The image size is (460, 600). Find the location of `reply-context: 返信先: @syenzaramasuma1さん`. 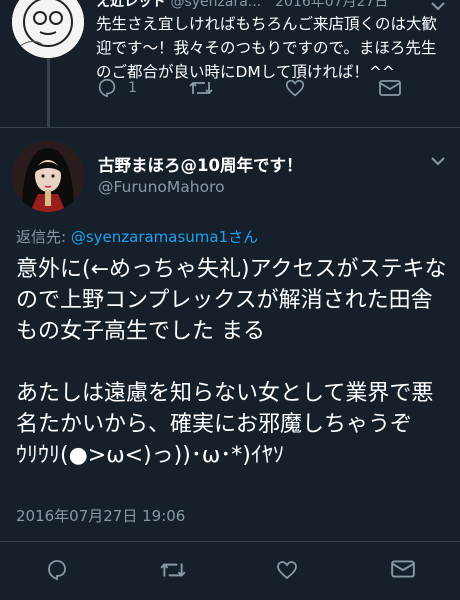

reply-context: 返信先: @syenzaramasuma1さん is located at coordinates (137, 236).